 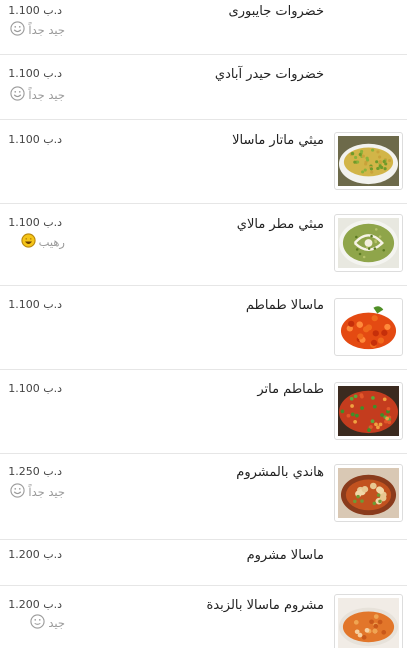 I want to click on item-name: خضروات جايبورى, so click(x=276, y=11).